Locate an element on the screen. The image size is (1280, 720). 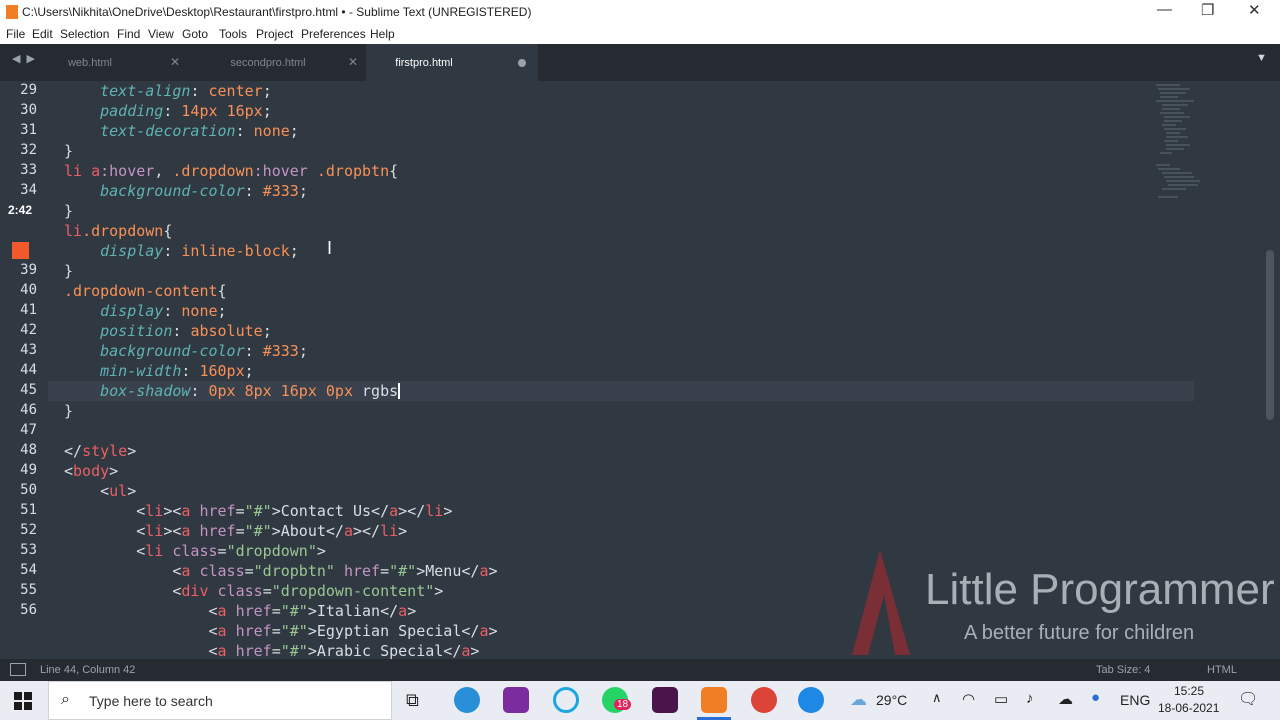
wifi-icon: ◠ is located at coordinates (968, 699).